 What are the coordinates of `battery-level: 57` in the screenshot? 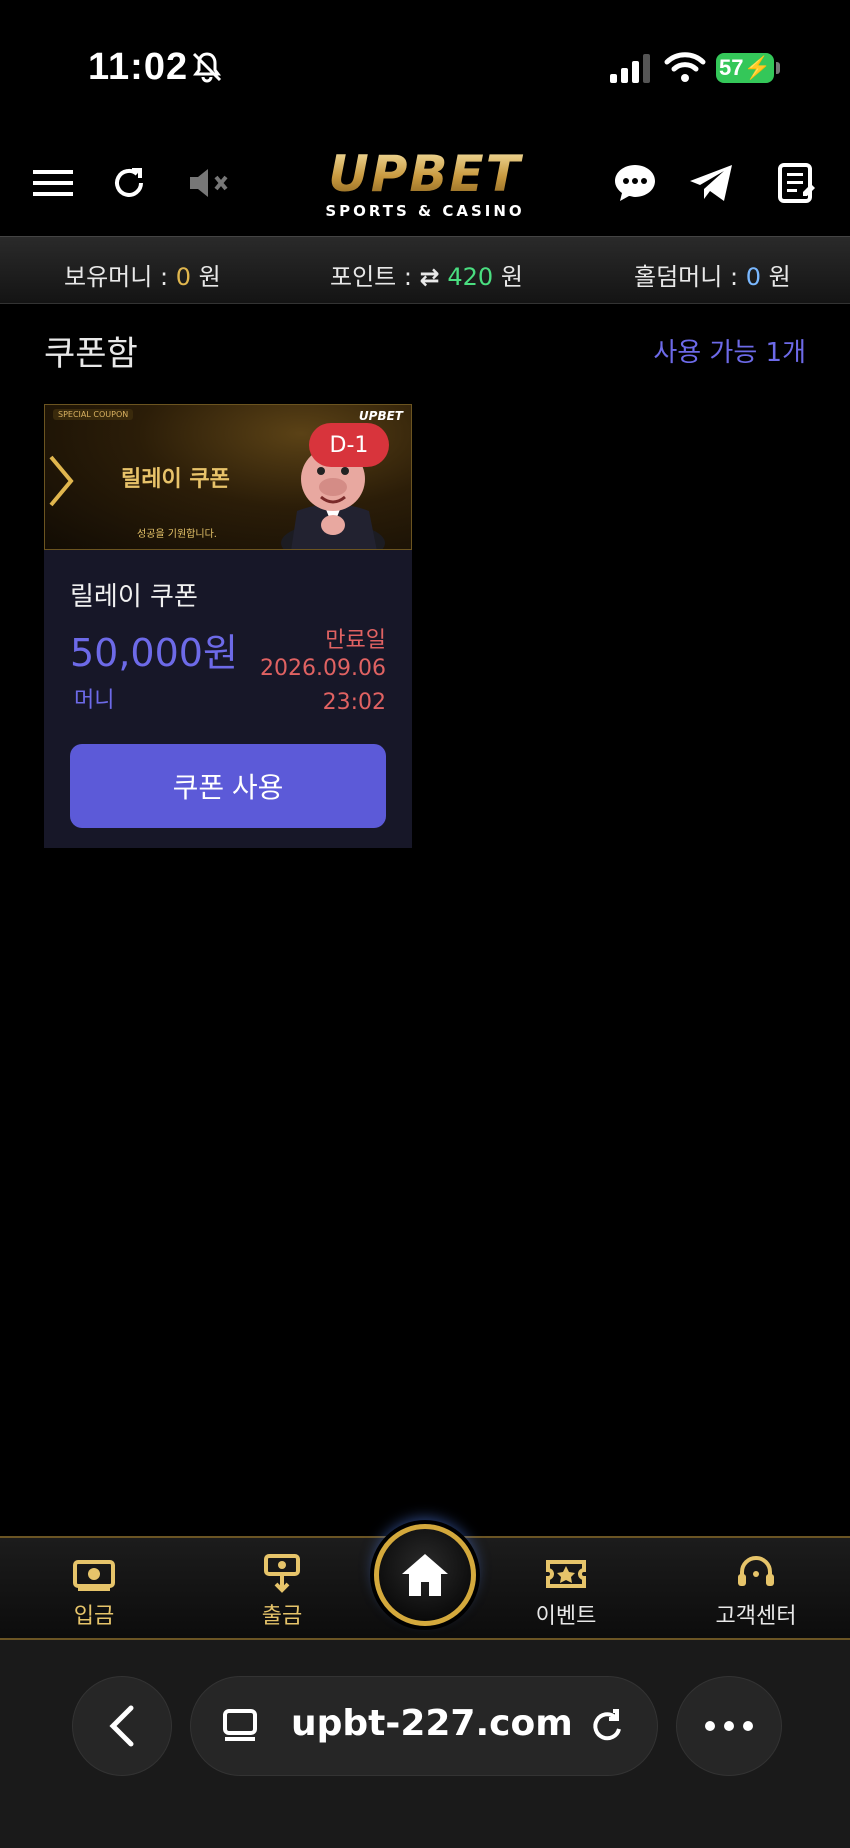 It's located at (731, 67).